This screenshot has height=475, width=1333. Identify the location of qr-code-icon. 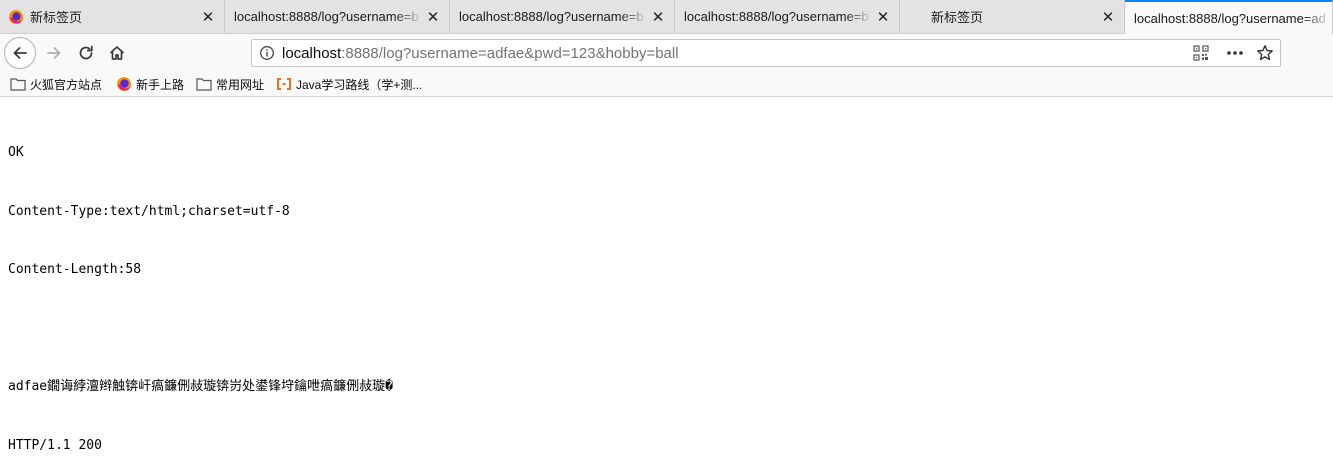
(1201, 53).